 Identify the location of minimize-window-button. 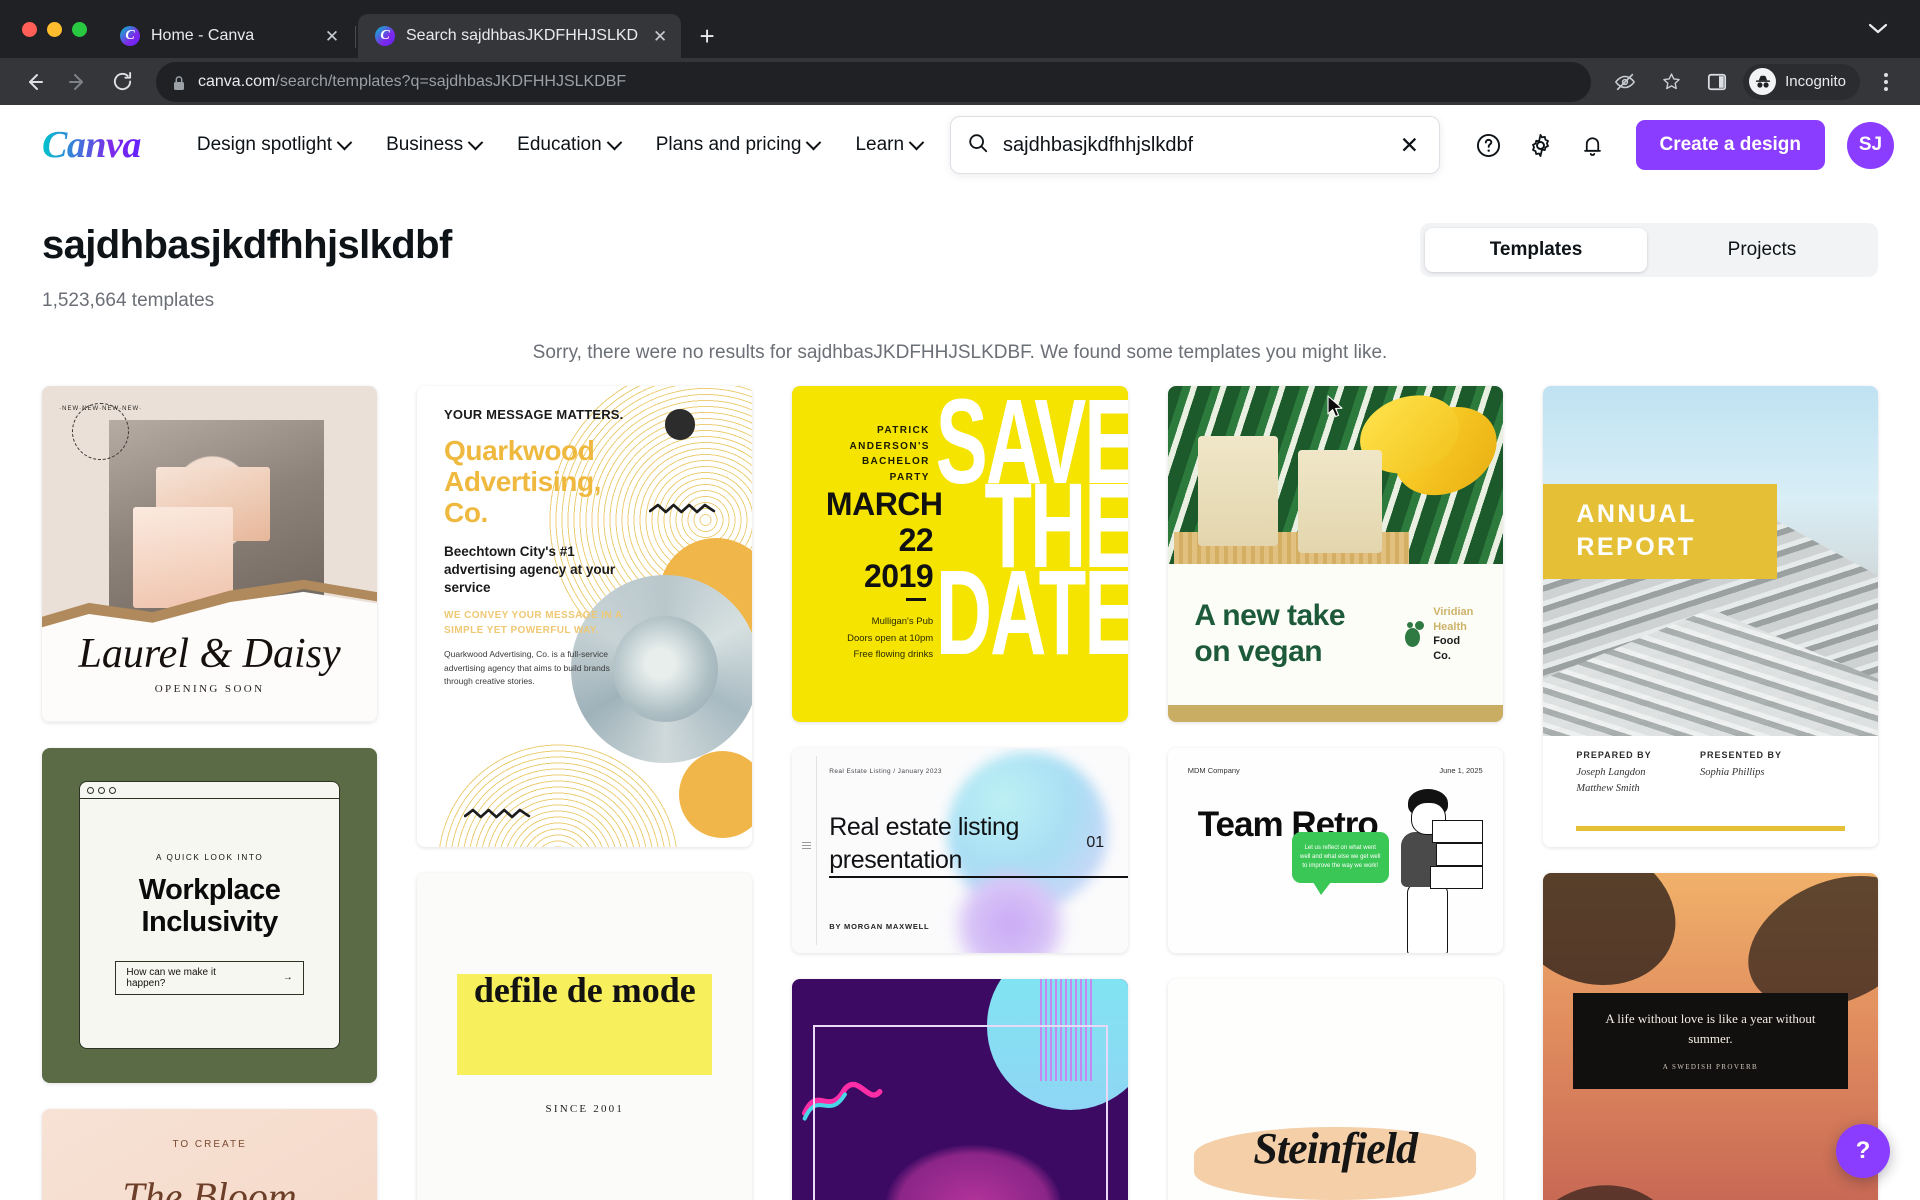
(54, 29).